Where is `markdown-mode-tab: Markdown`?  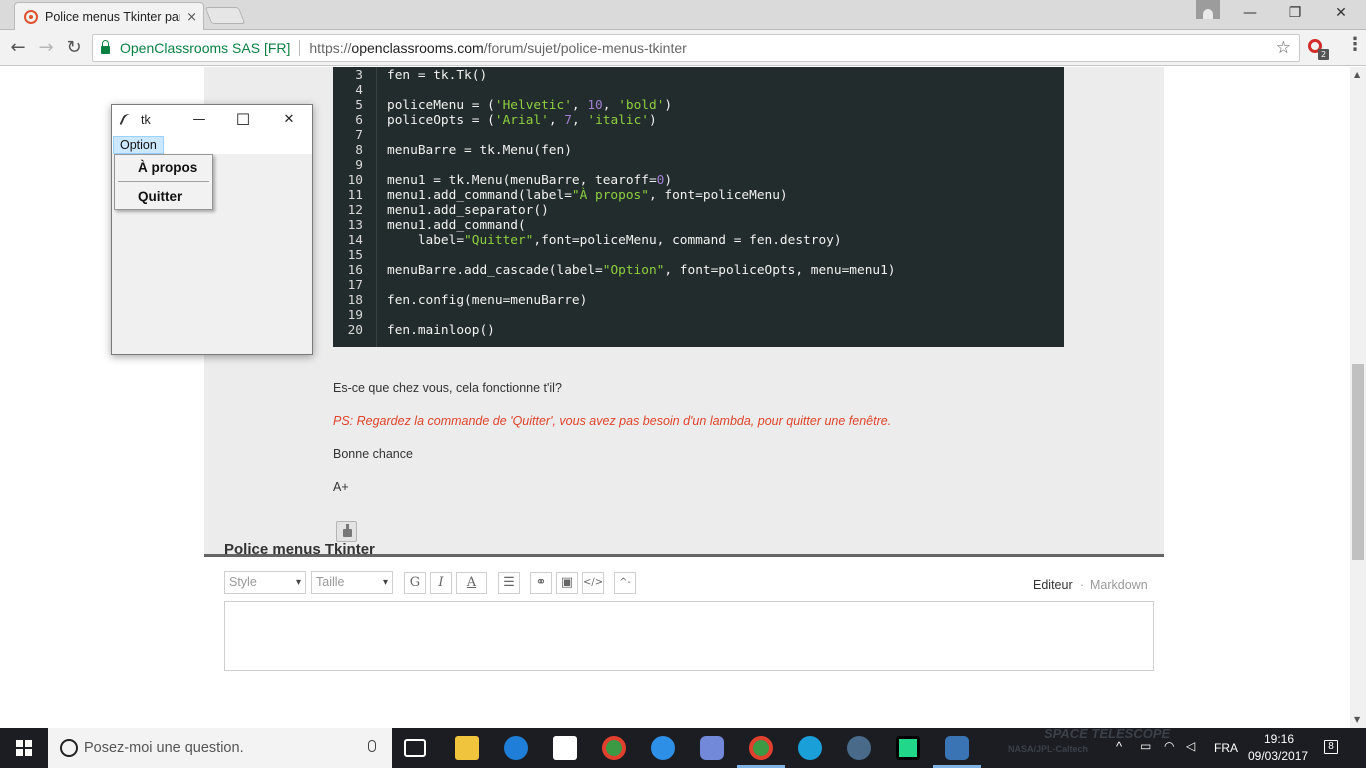 markdown-mode-tab: Markdown is located at coordinates (1119, 585).